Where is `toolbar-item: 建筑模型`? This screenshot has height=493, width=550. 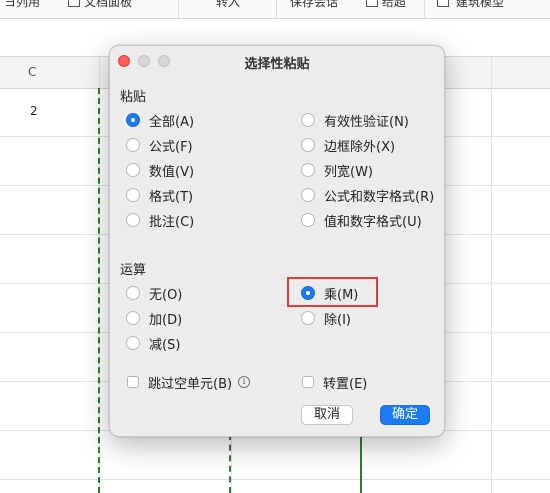
toolbar-item: 建筑模型 is located at coordinates (480, 5).